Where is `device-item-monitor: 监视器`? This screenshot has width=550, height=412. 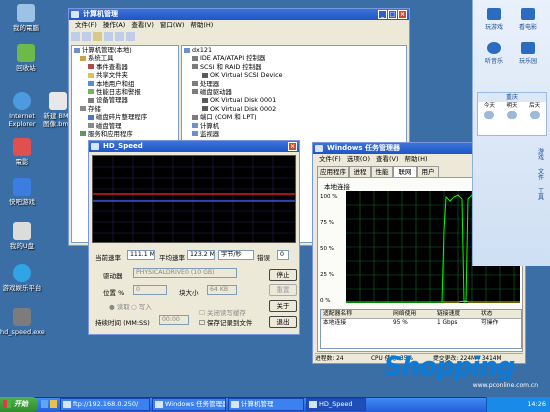 device-item-monitor: 监视器 is located at coordinates (294, 134).